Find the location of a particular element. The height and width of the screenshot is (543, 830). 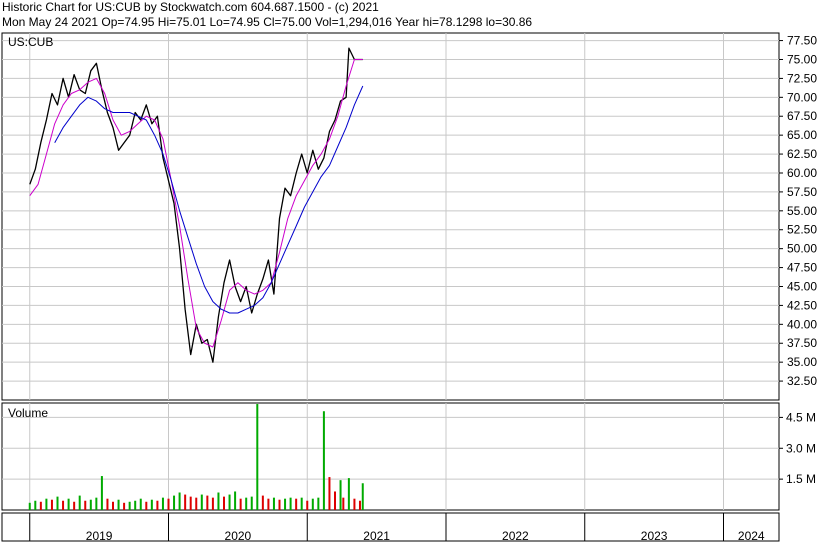

price-tick-label: 32.50 is located at coordinates (802, 381).